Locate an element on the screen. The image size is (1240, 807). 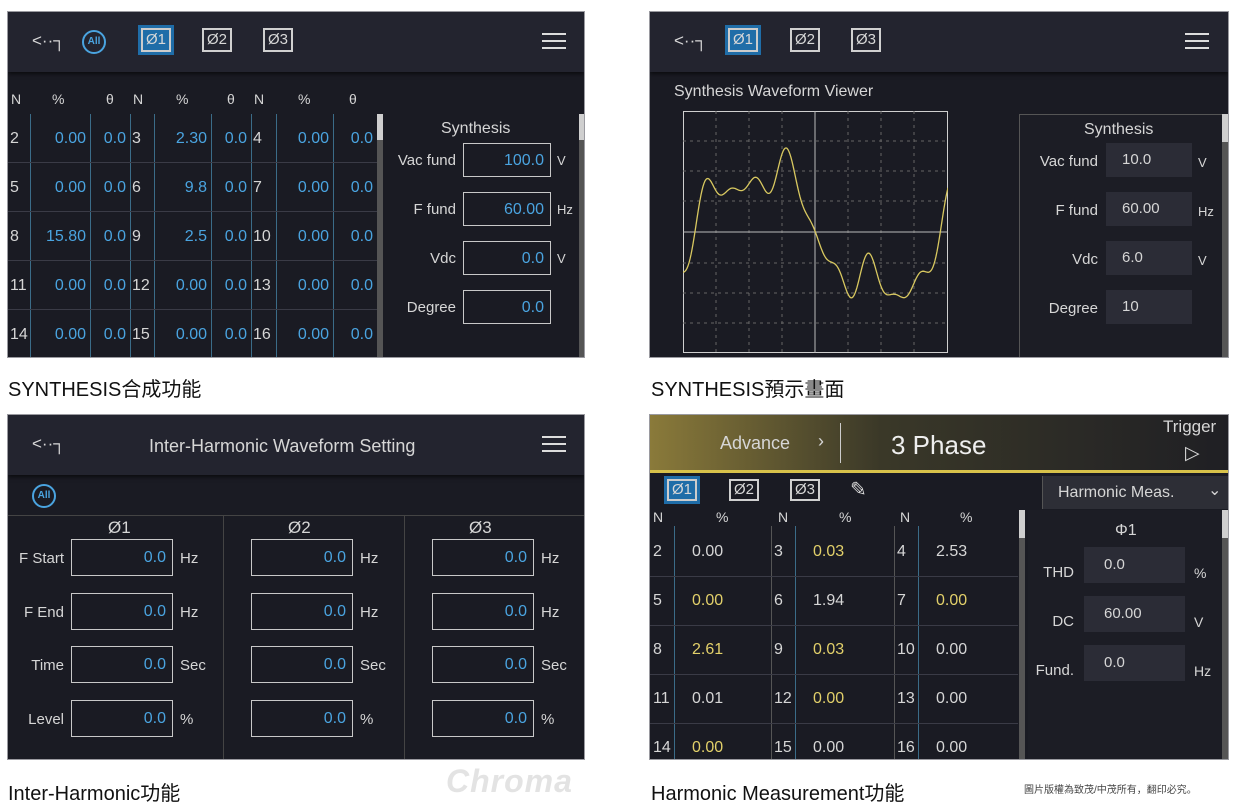
view-dropdown: Harmonic Meas. ⌄ is located at coordinates (1135, 492).